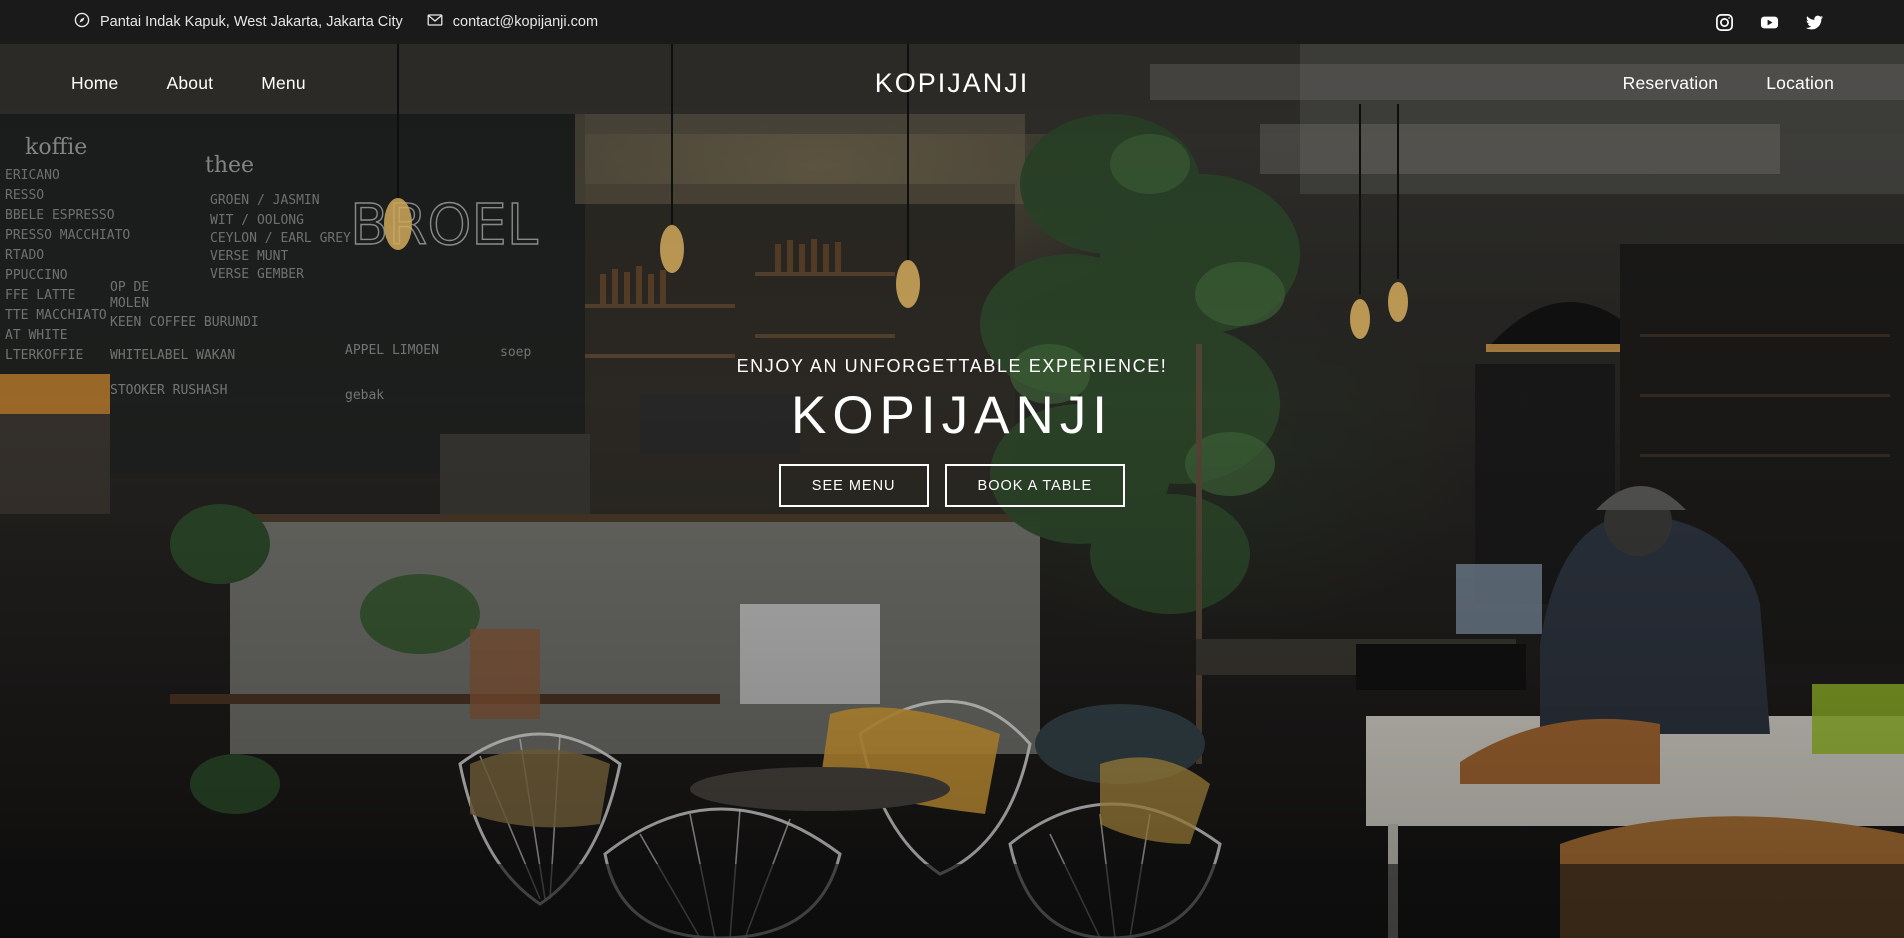 This screenshot has width=1904, height=938. What do you see at coordinates (82, 22) in the screenshot?
I see `compass-icon` at bounding box center [82, 22].